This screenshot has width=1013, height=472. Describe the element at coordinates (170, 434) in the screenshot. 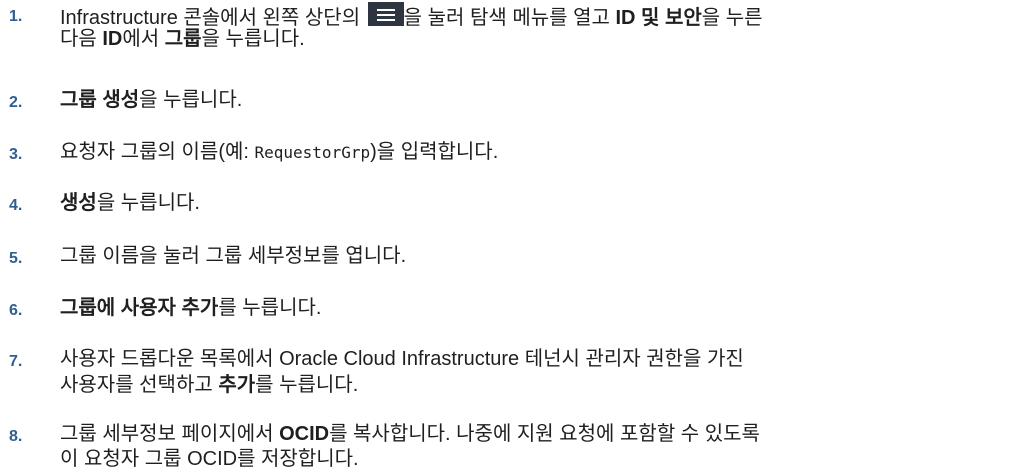

I see `step-text-segment: 그룹 세부정보 페이지에서` at that location.